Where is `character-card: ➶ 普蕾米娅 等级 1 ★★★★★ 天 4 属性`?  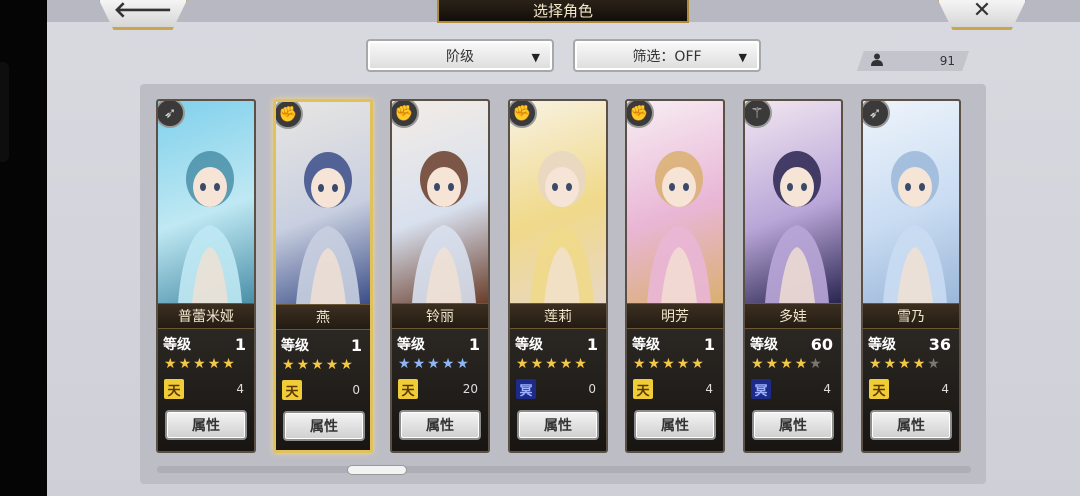
character-card: ➶ 普蕾米娅 等级 1 ★★★★★ 天 4 属性 is located at coordinates (206, 276).